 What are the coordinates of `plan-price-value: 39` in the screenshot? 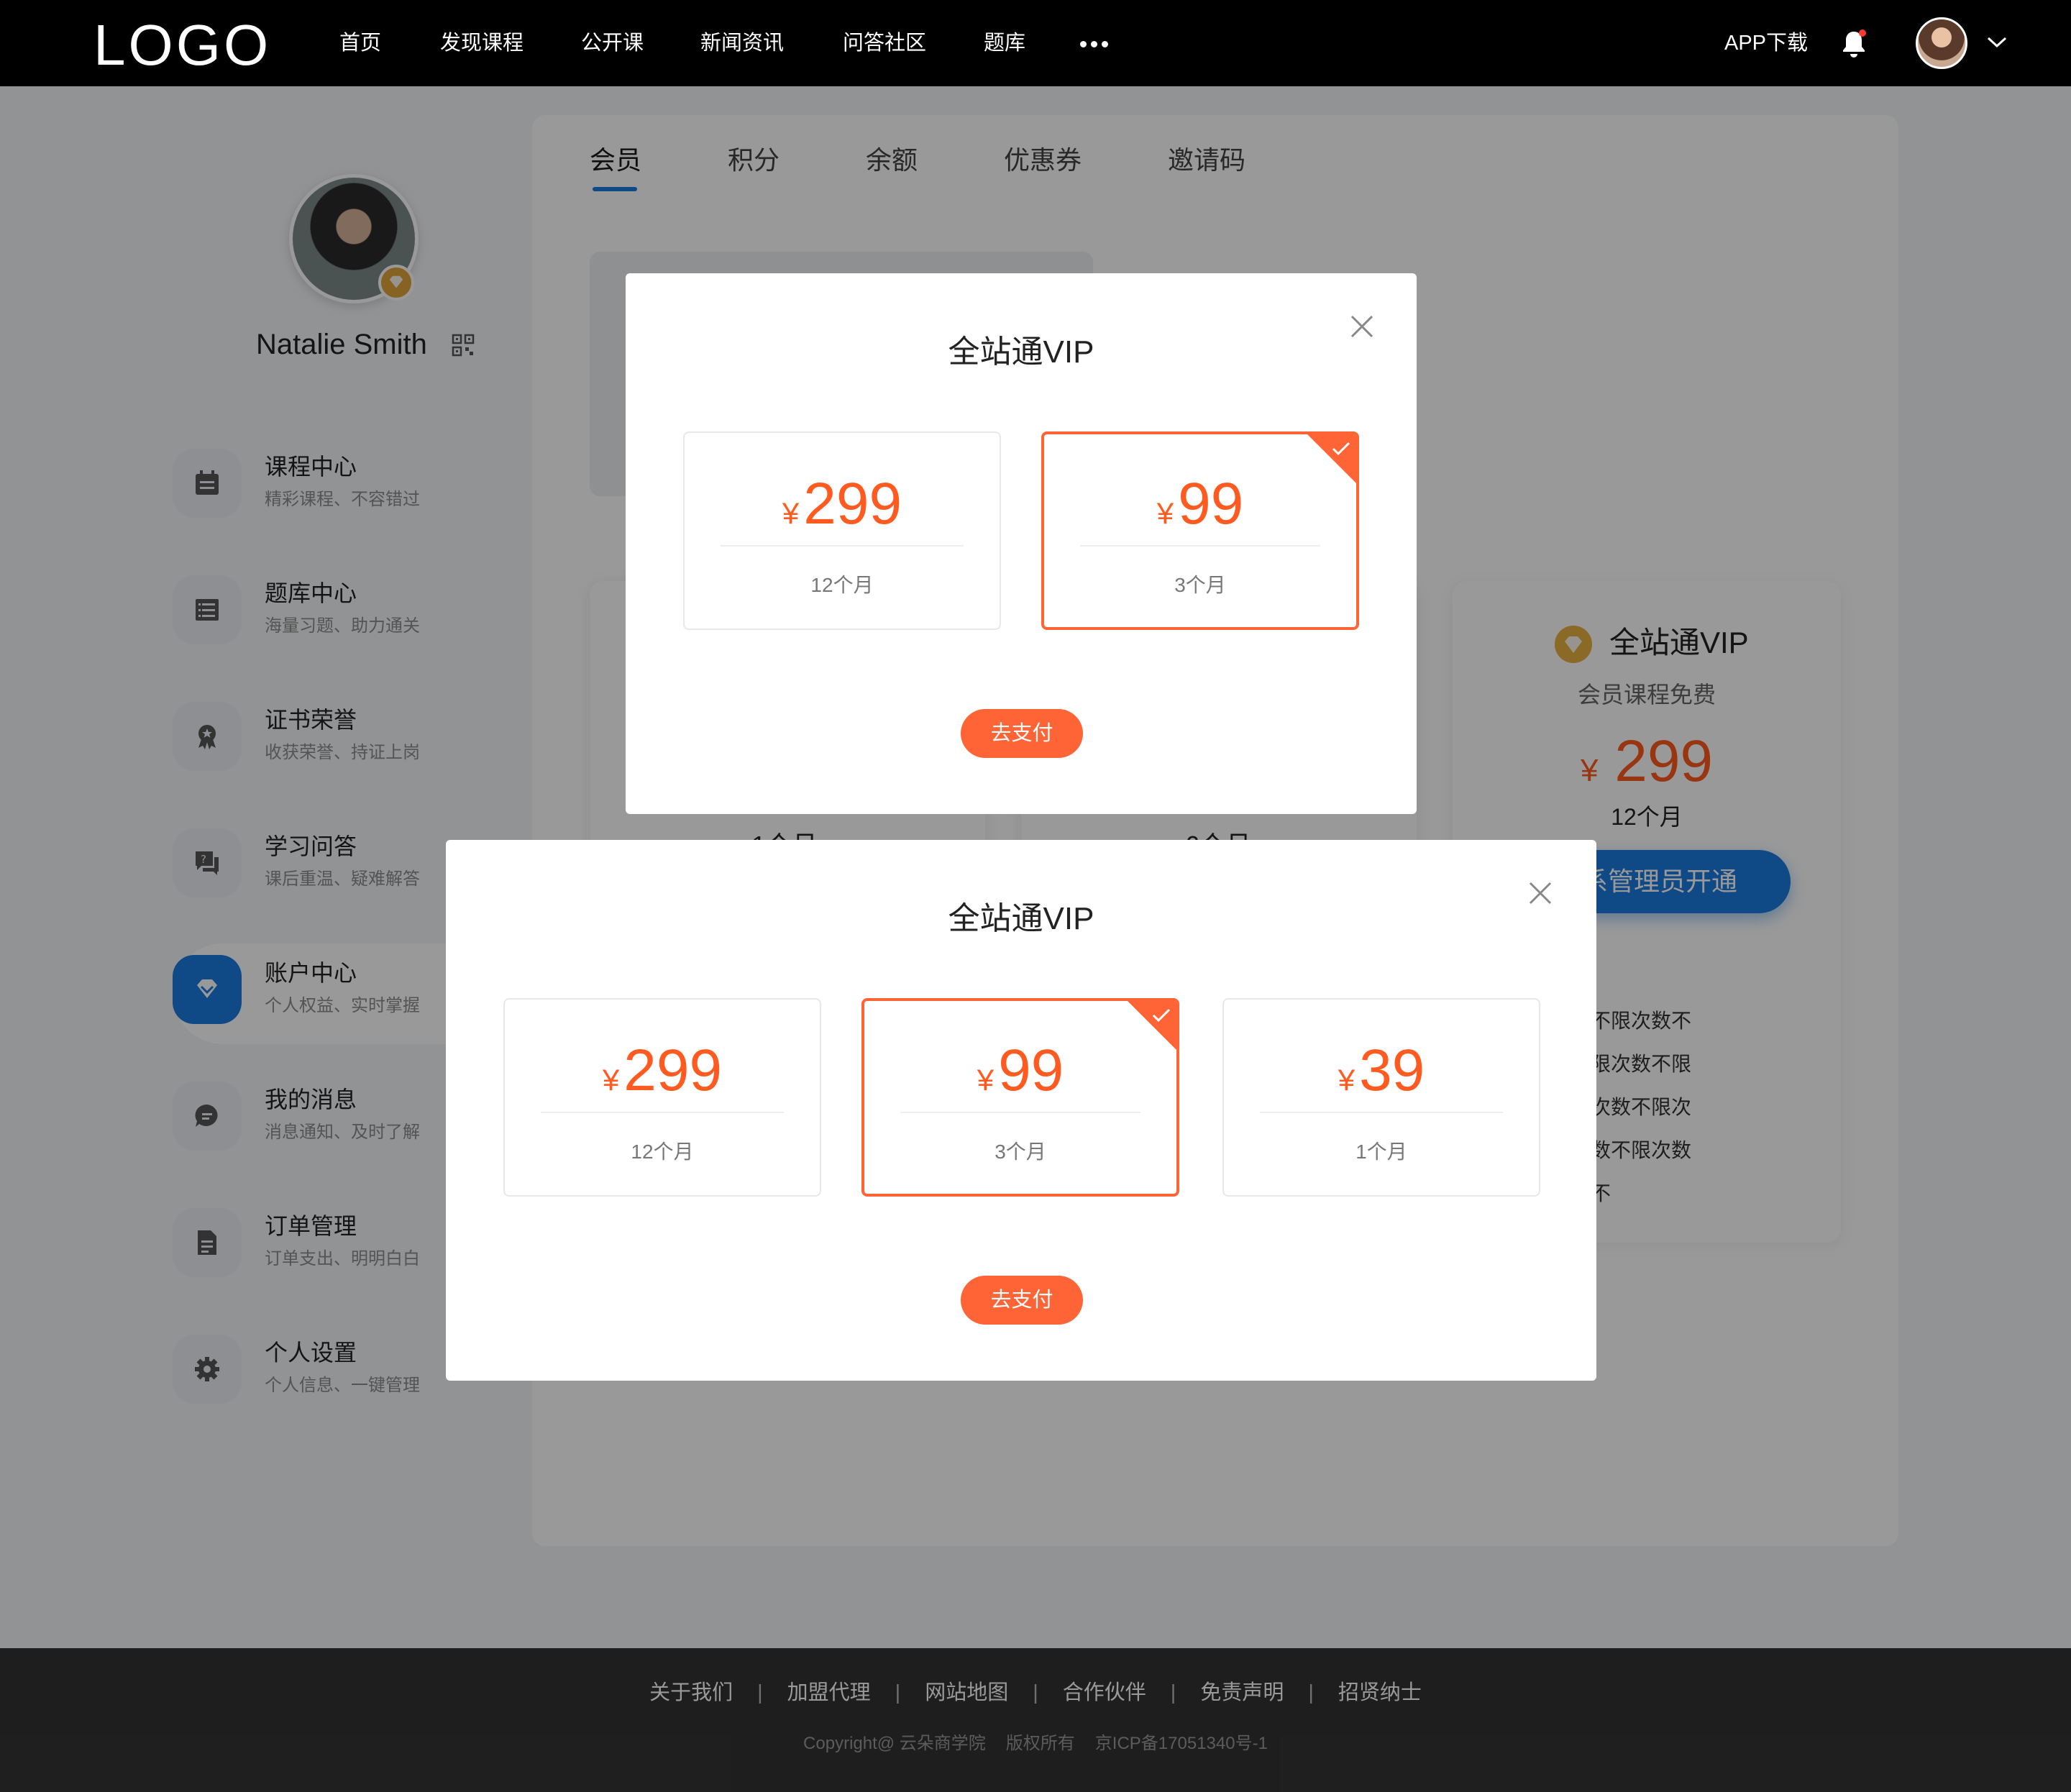 It's located at (1392, 1070).